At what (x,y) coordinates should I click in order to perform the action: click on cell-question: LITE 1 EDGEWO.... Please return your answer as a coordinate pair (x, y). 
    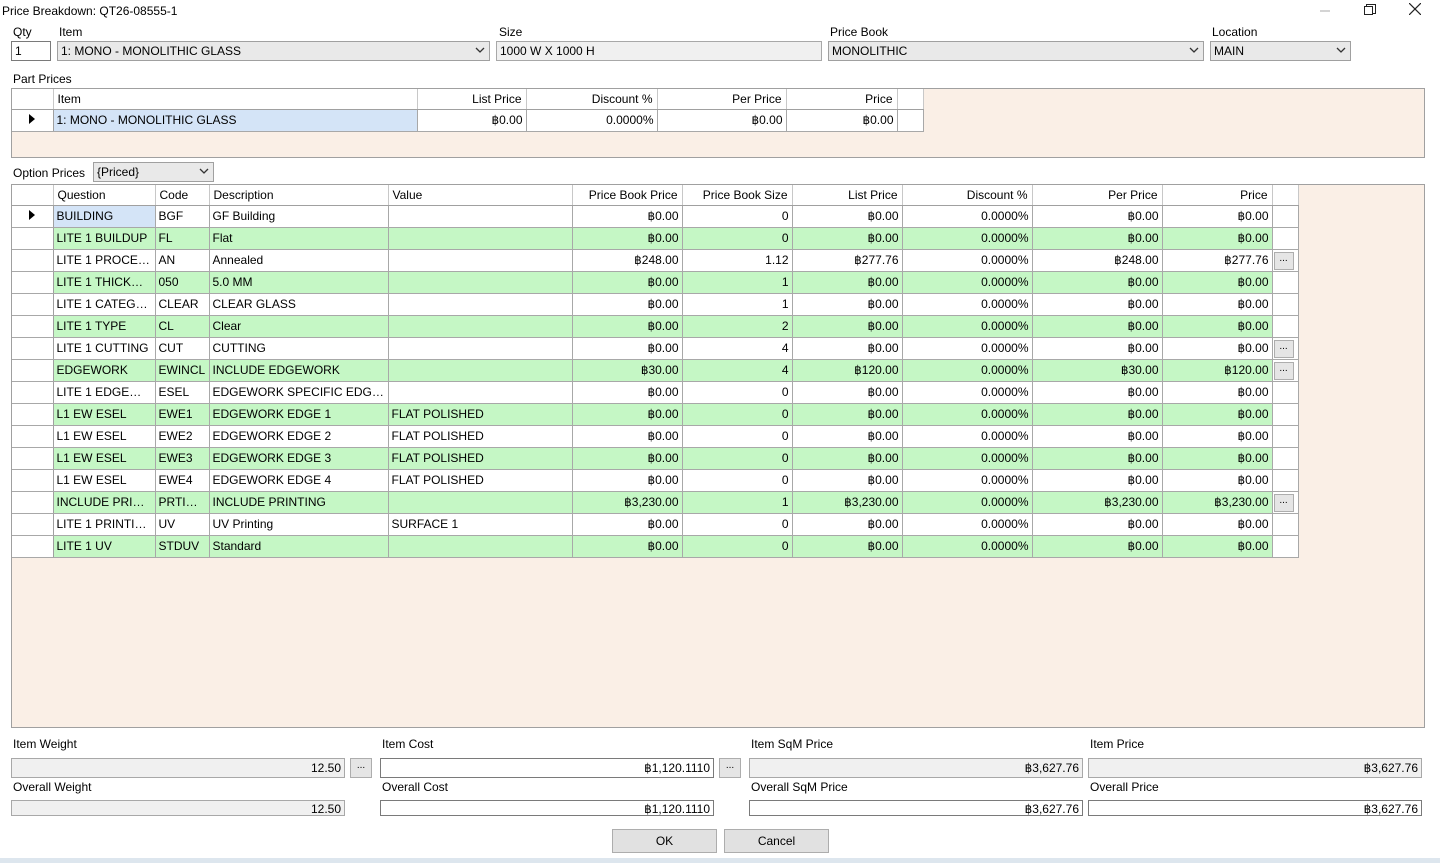
    Looking at the image, I should click on (104, 392).